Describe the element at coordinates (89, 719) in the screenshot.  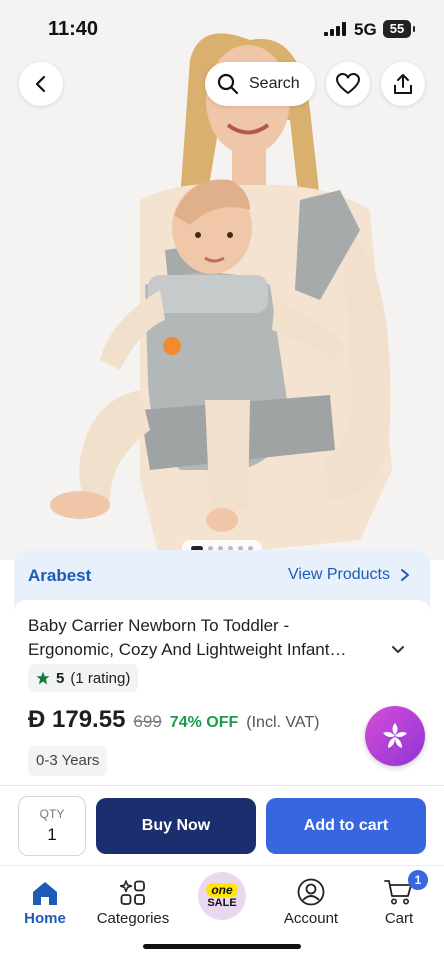
I see `price-value: 179.55` at that location.